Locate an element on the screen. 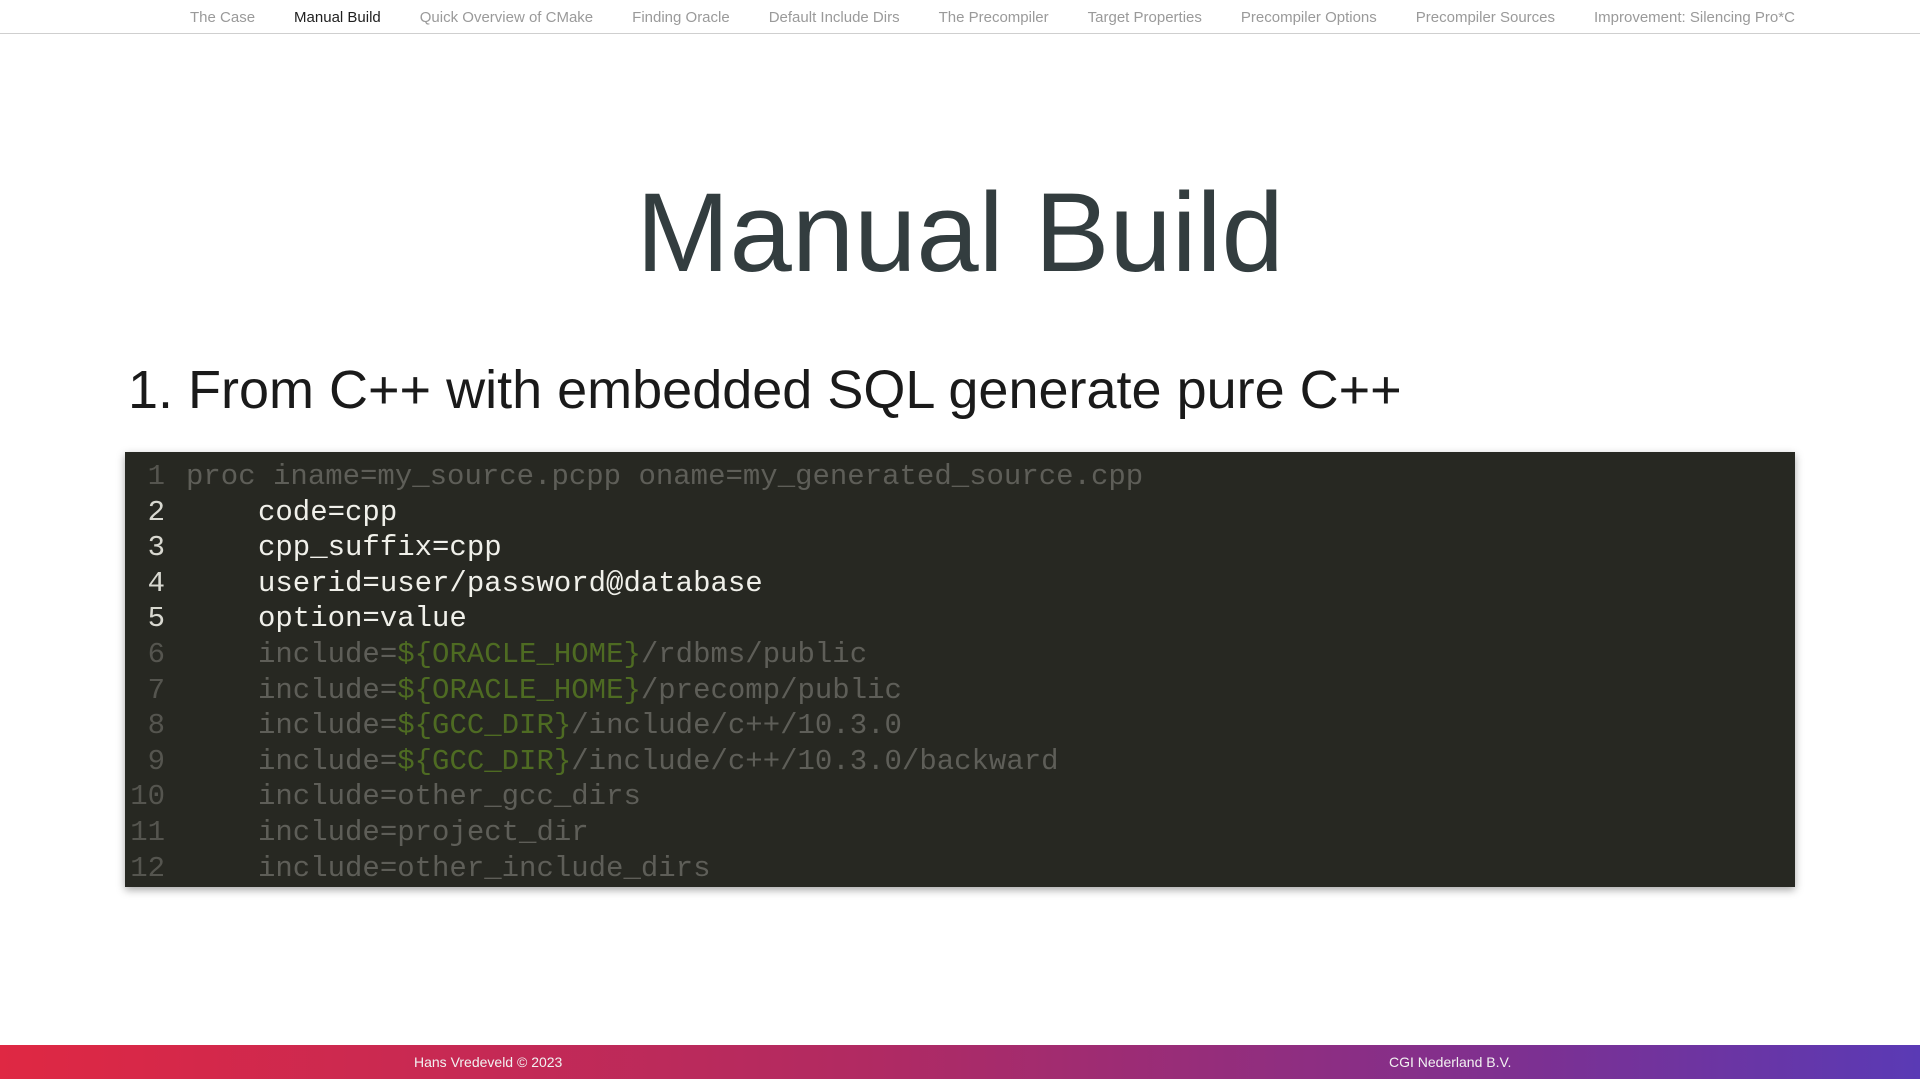 Image resolution: width=1920 pixels, height=1079 pixels. line-number: 2 is located at coordinates (156, 512).